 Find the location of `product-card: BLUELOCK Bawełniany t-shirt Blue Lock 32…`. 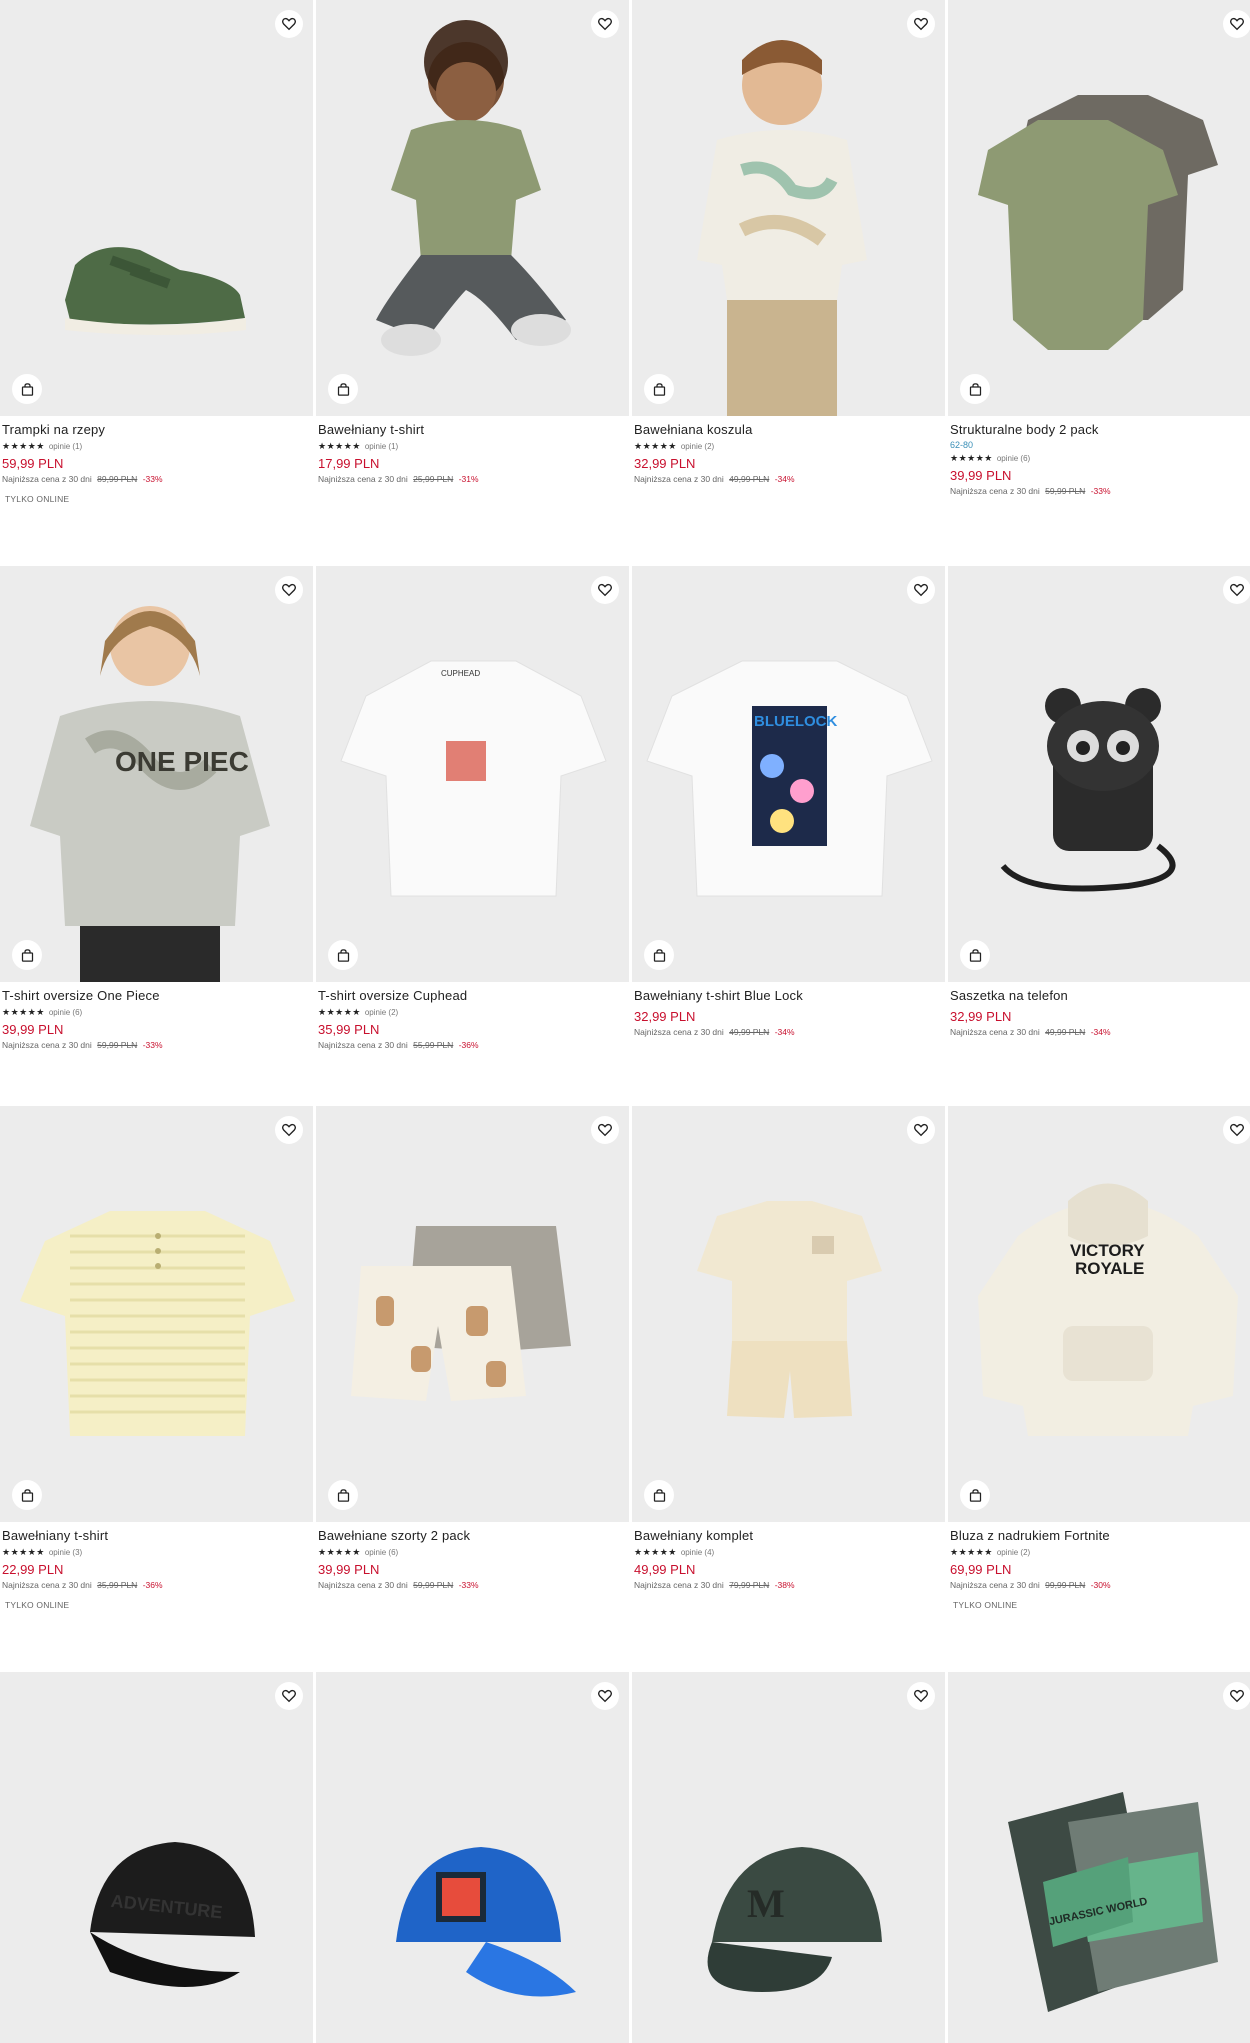

product-card: BLUELOCK Bawełniany t-shirt Blue Lock 32… is located at coordinates (788, 802).